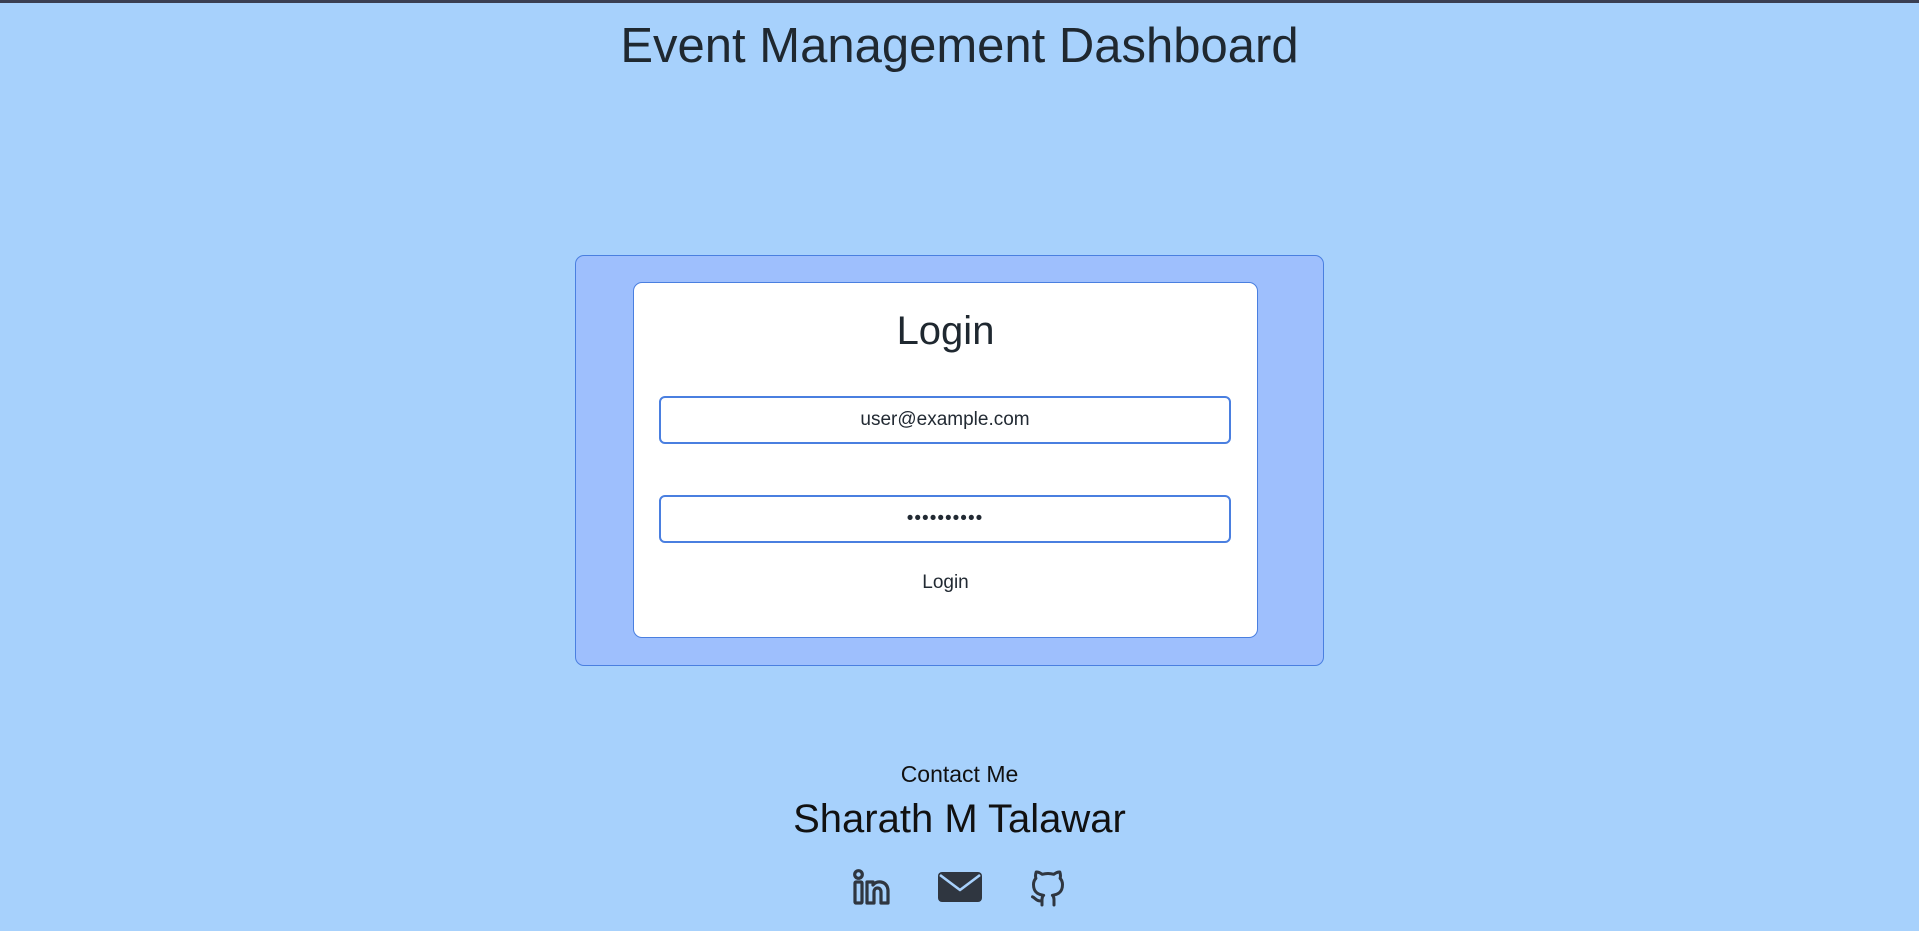  I want to click on github-icon, so click(1047, 888).